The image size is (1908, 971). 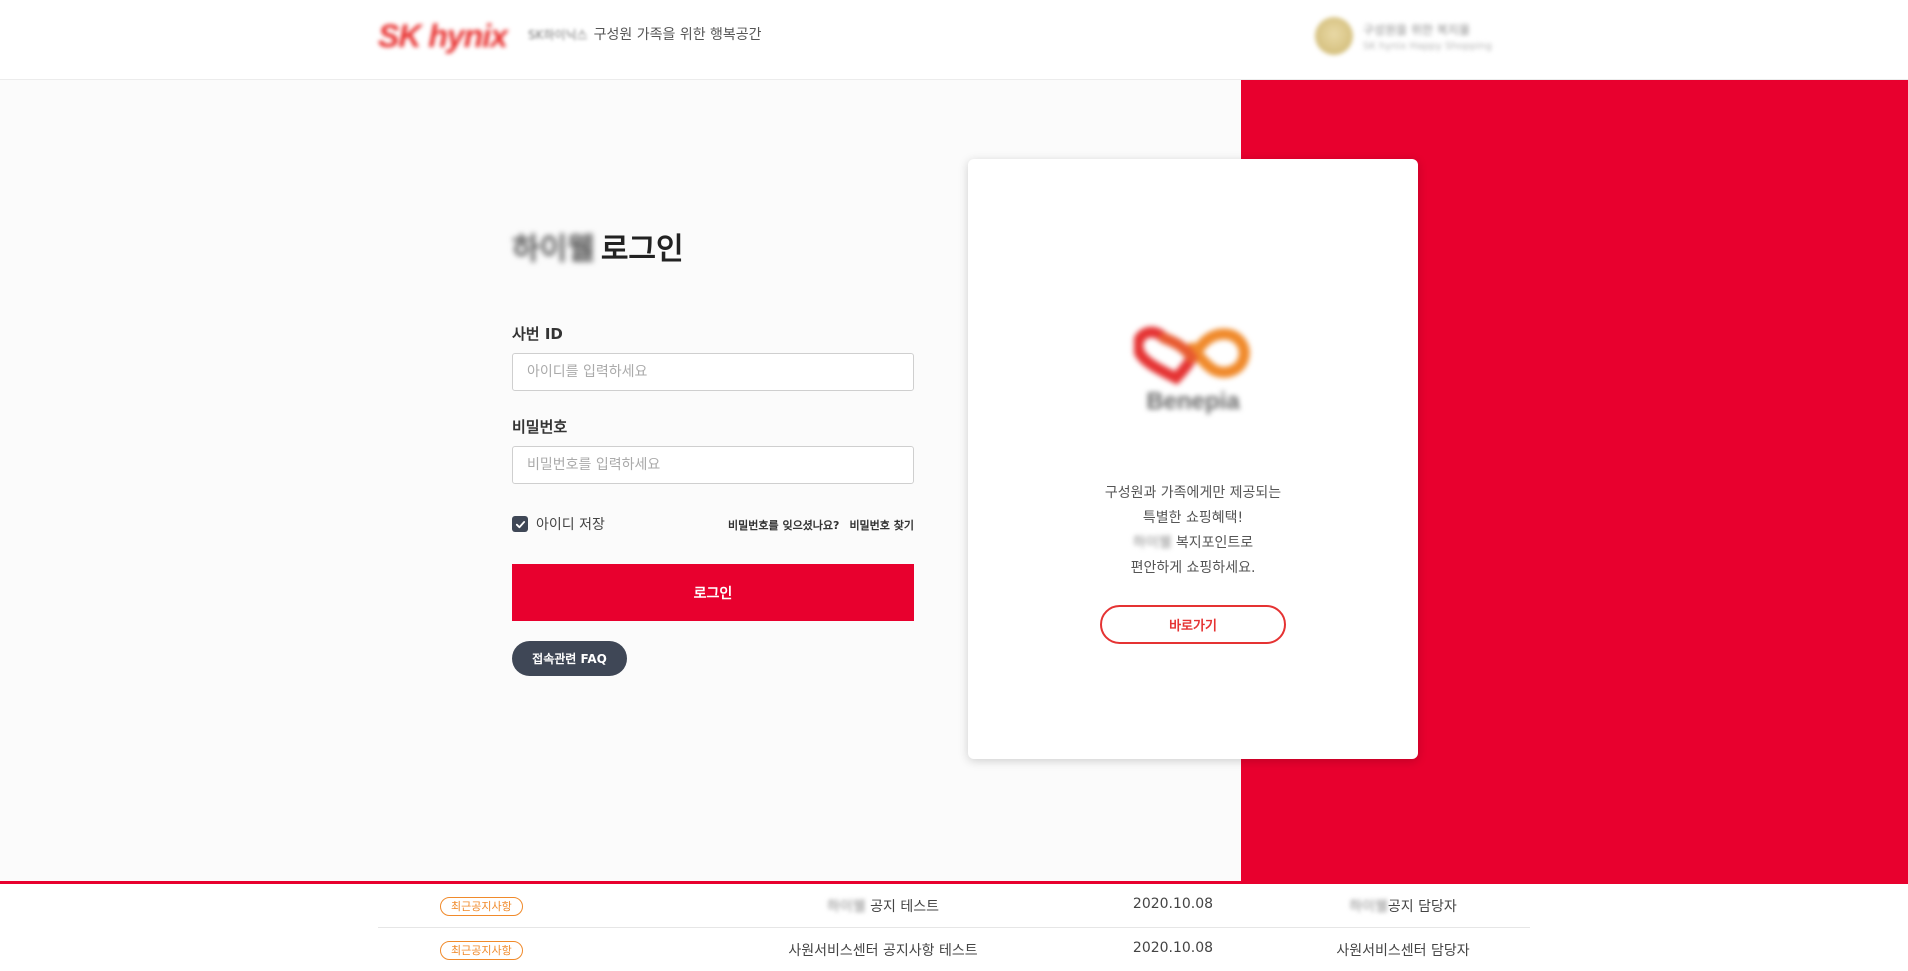 What do you see at coordinates (558, 34) in the screenshot?
I see `brand-sub: SK하이닉스` at bounding box center [558, 34].